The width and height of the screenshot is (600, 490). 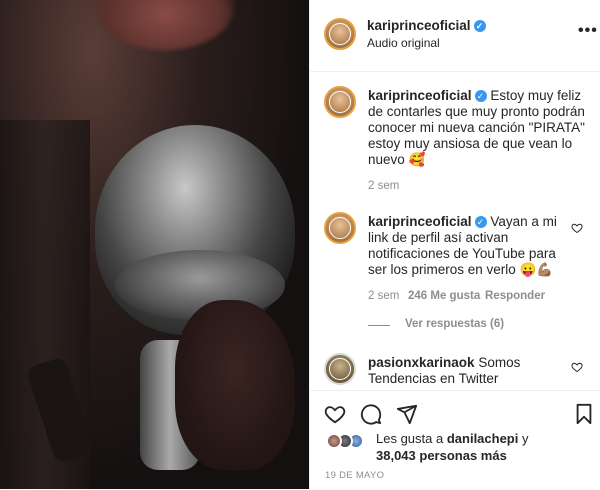 I want to click on caption-avatar, so click(x=340, y=102).